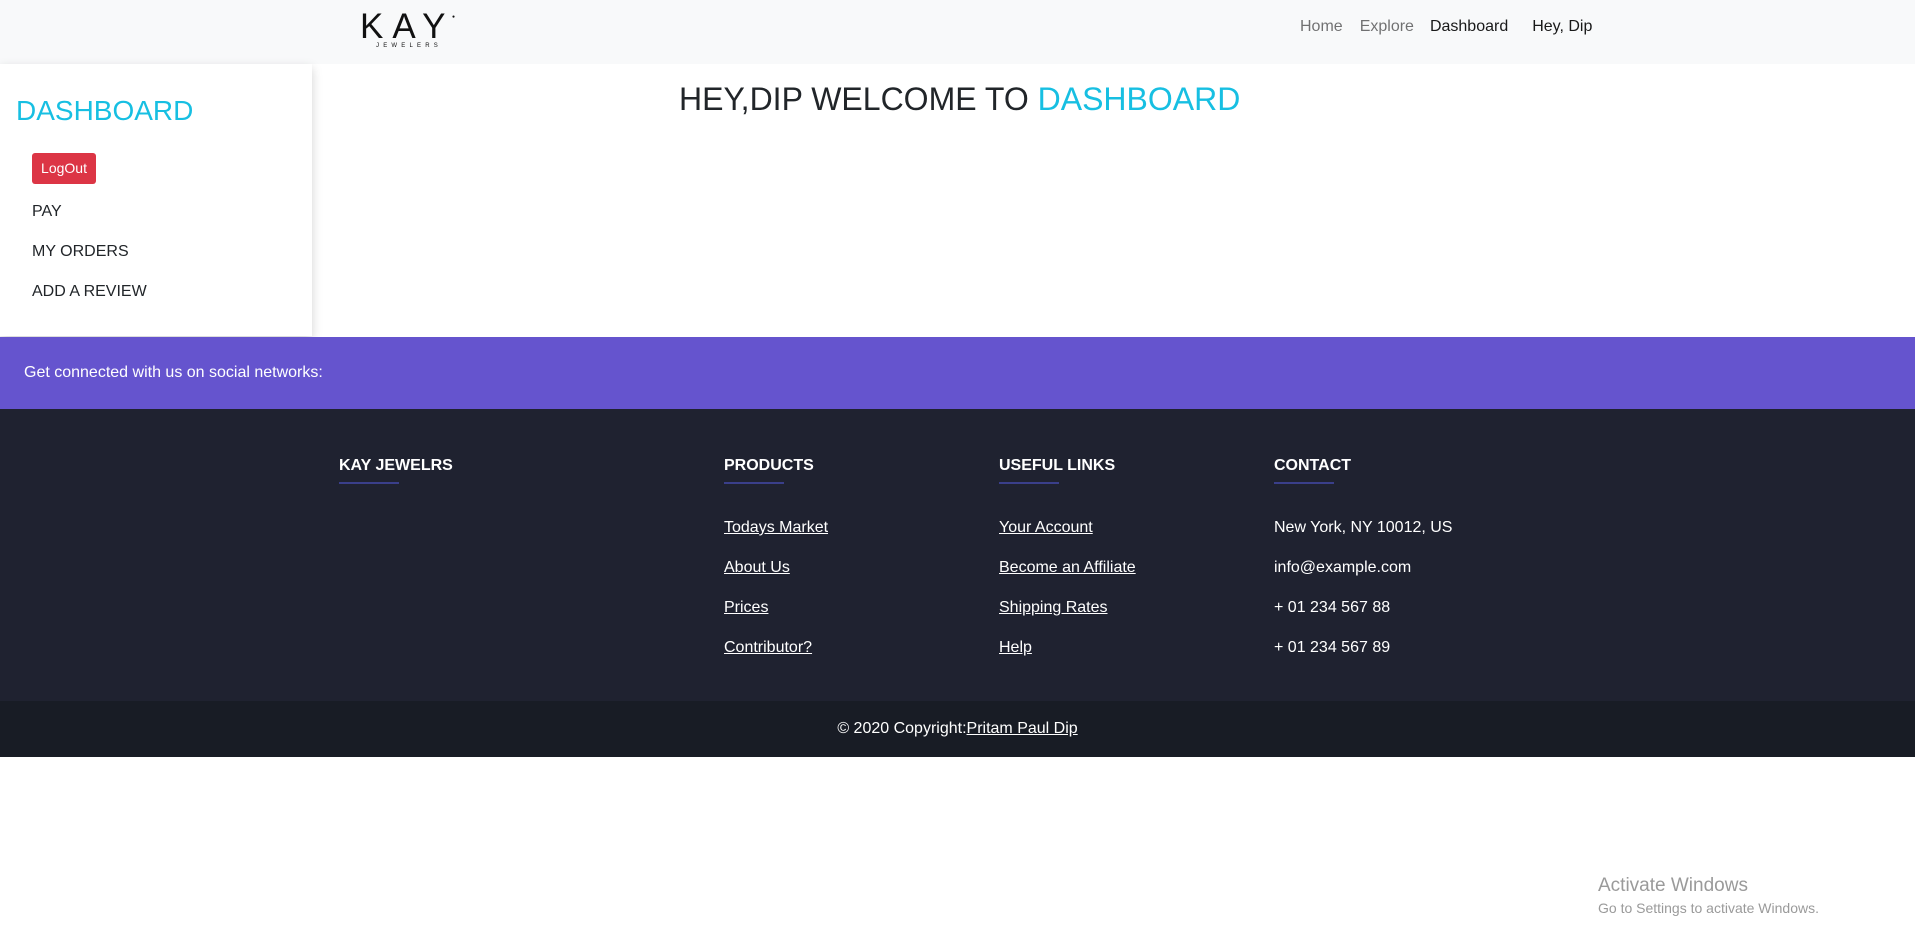 The image size is (1915, 942). I want to click on nav-links: Home Explore Dashboard Hey, Dip, so click(1446, 27).